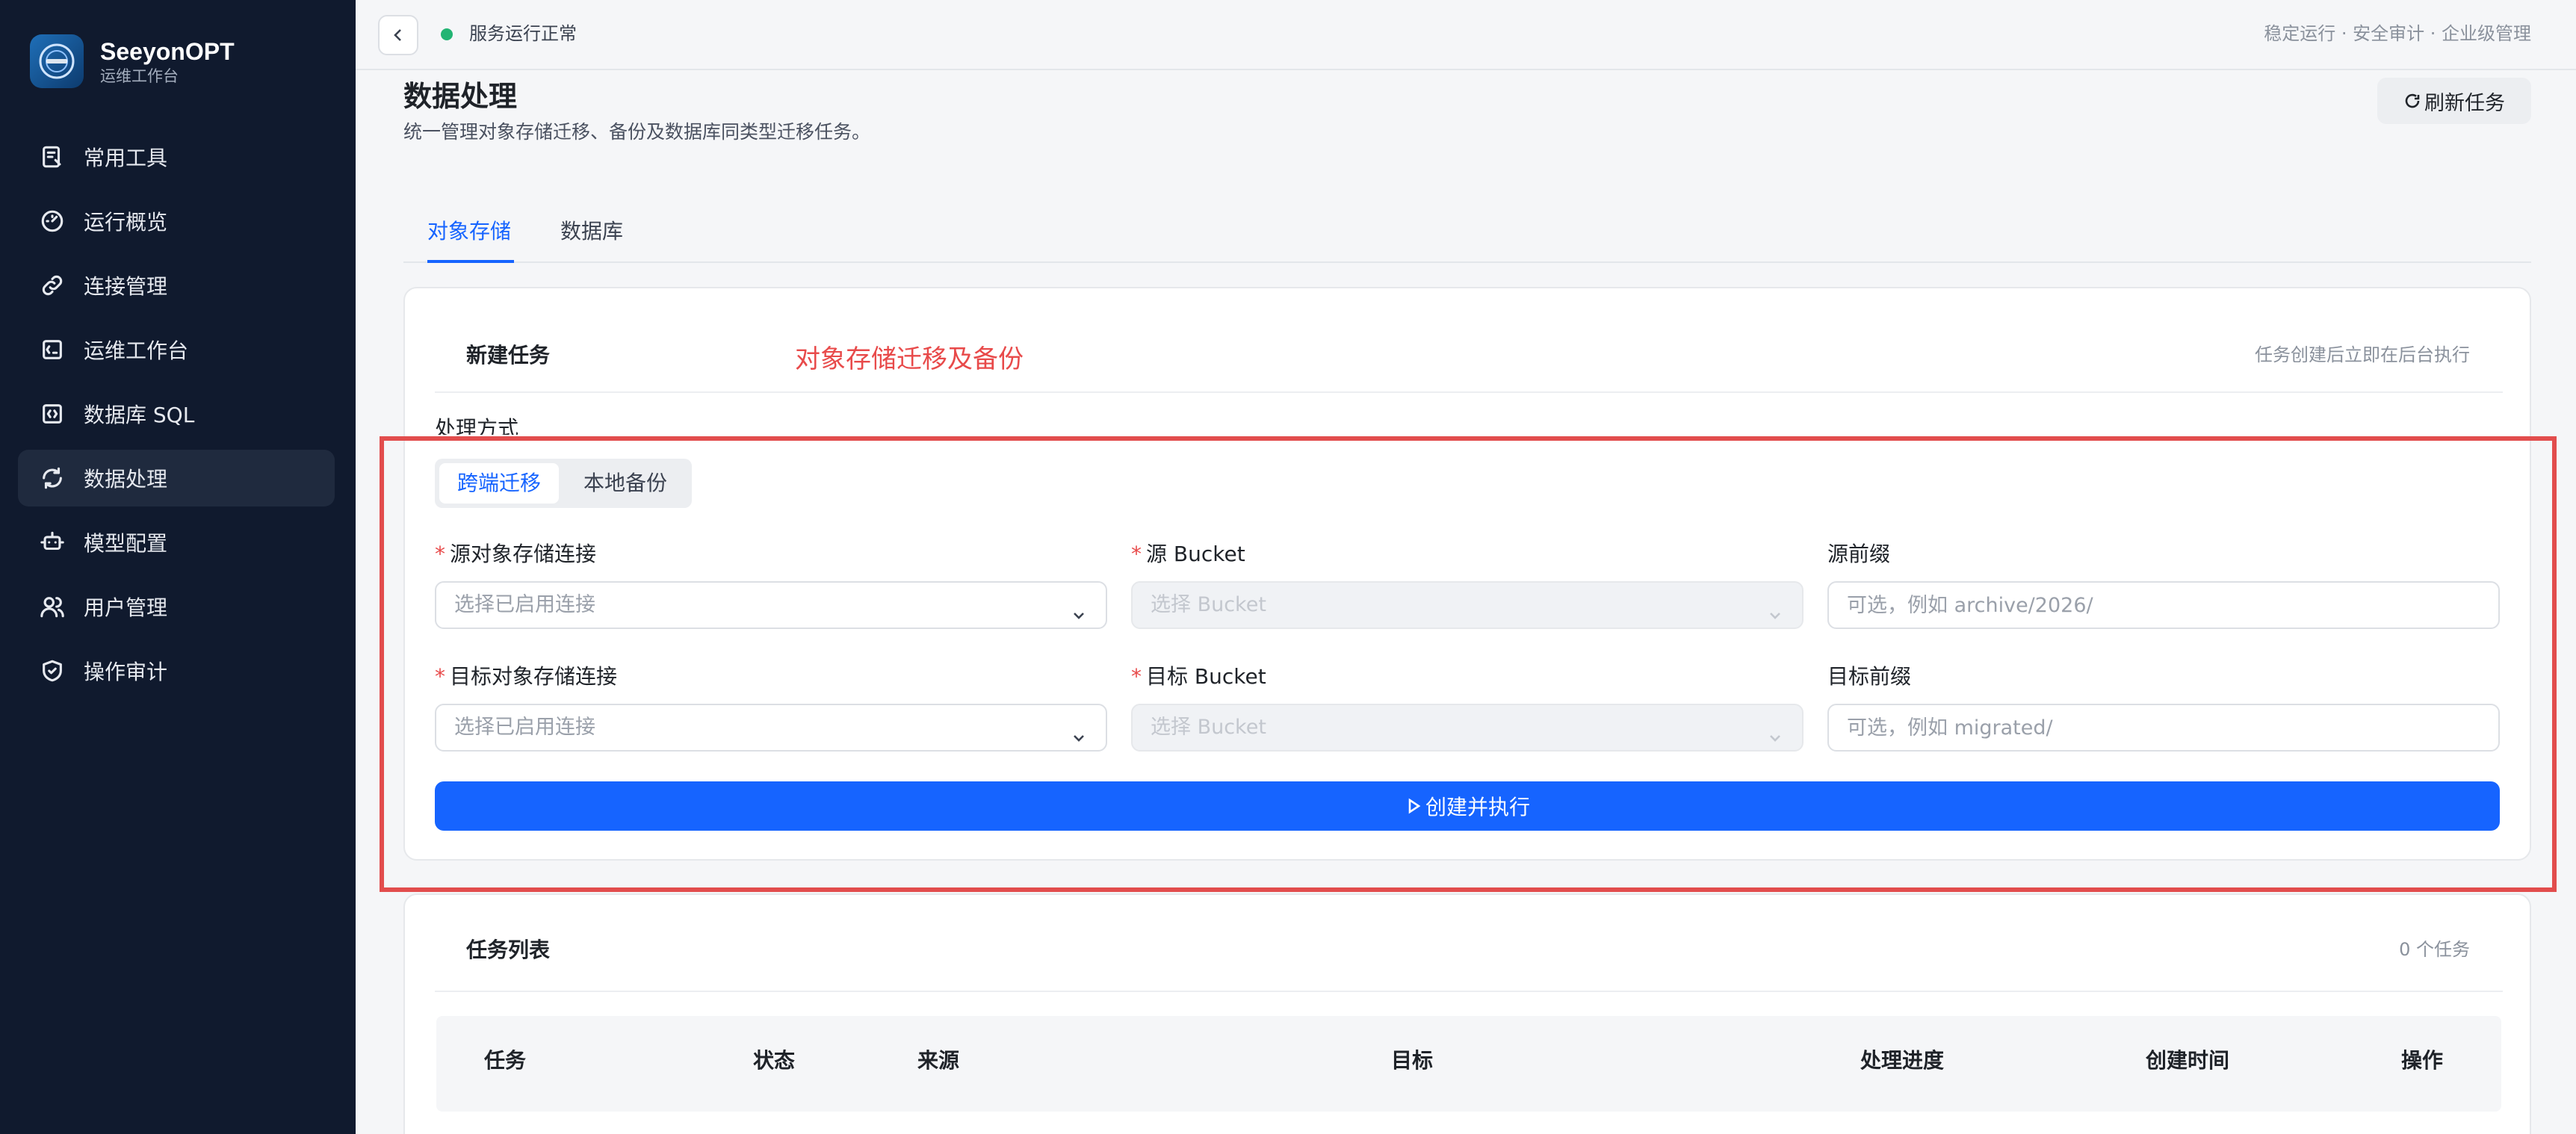 Image resolution: width=2576 pixels, height=1134 pixels. I want to click on processing-mode-toggle: 跨端迁移 本地备份, so click(563, 484).